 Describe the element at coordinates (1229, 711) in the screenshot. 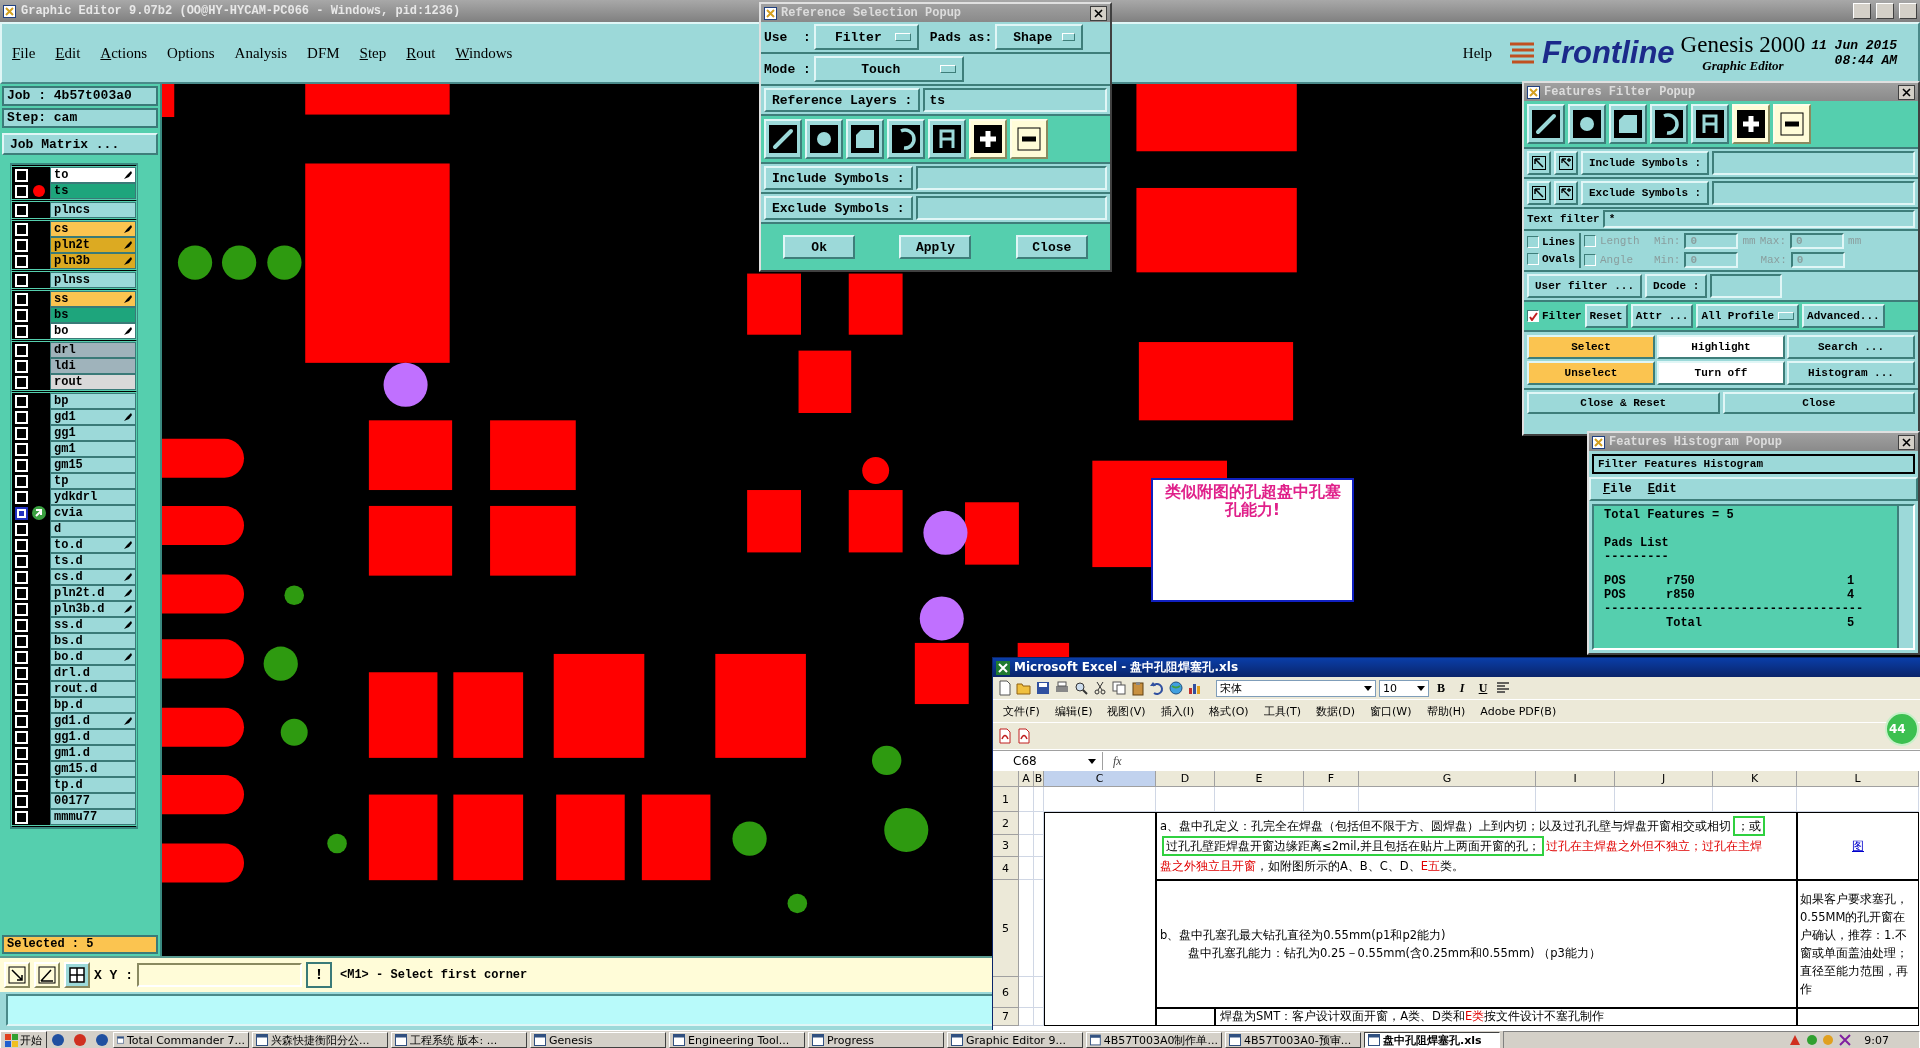

I see `menu-item: 格式(O)` at that location.